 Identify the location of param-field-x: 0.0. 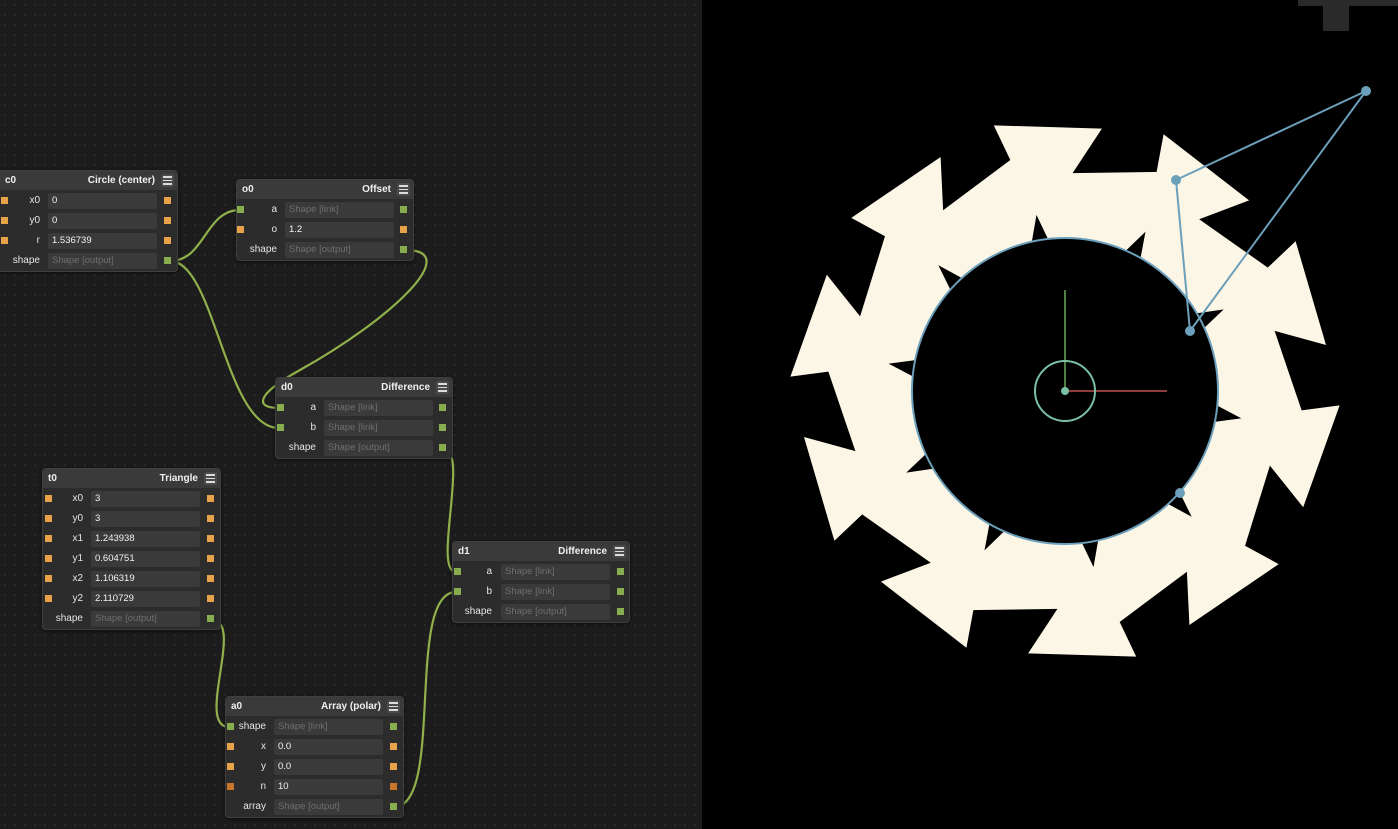
(328, 747).